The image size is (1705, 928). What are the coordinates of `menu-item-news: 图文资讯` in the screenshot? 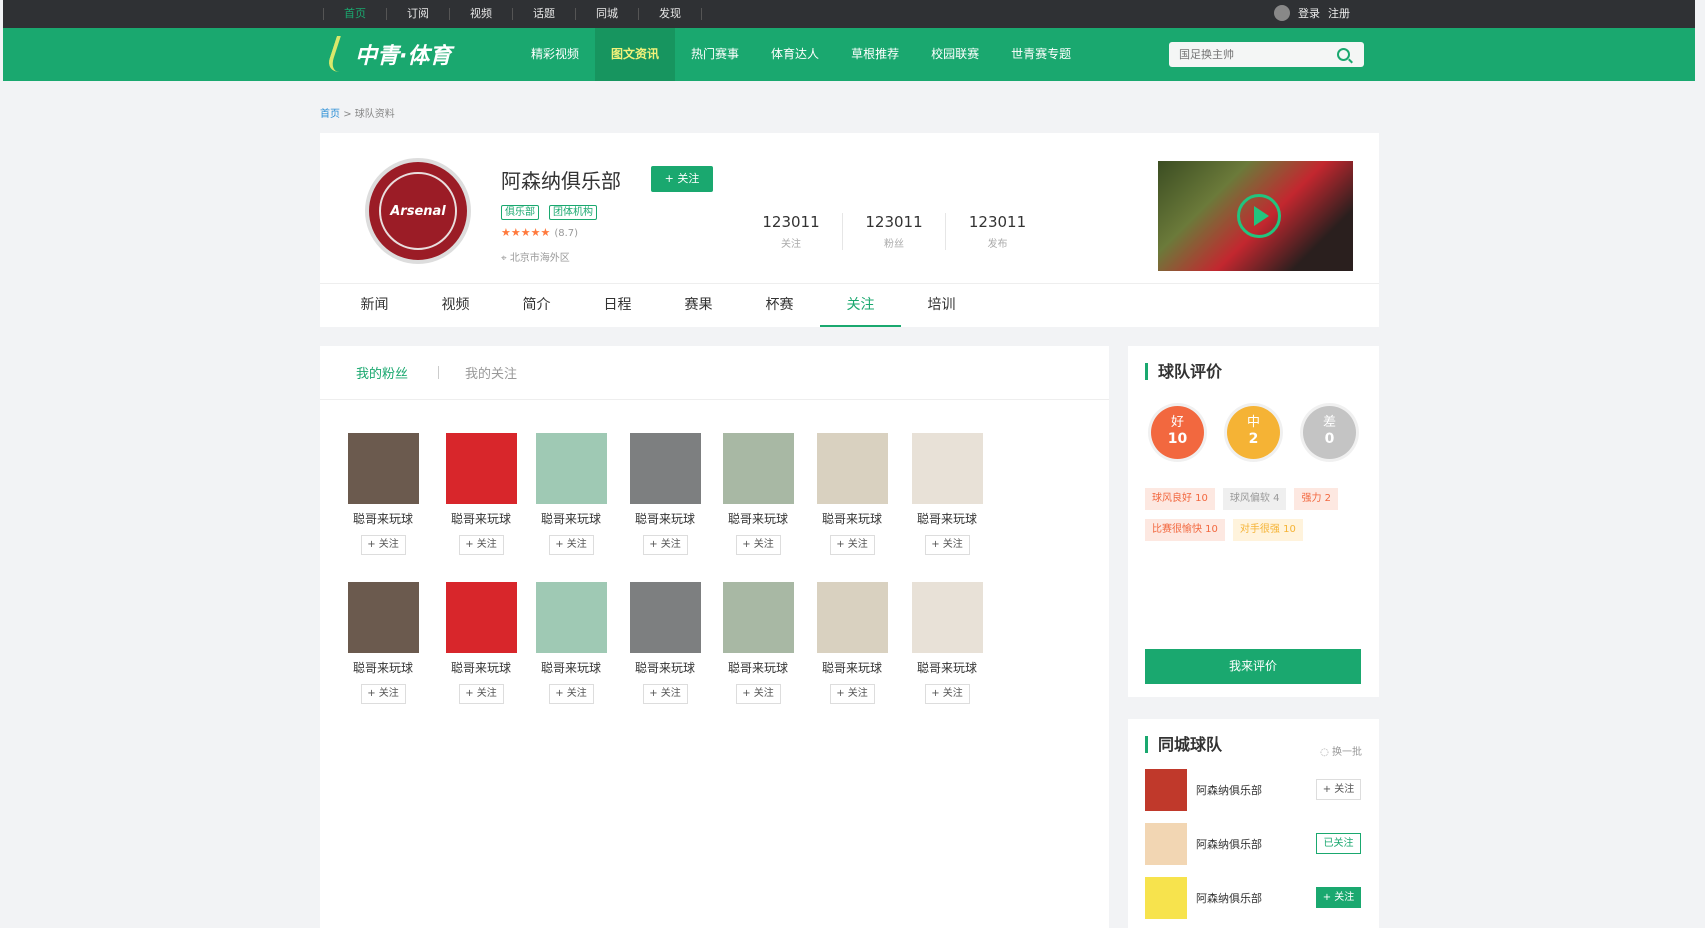 It's located at (635, 54).